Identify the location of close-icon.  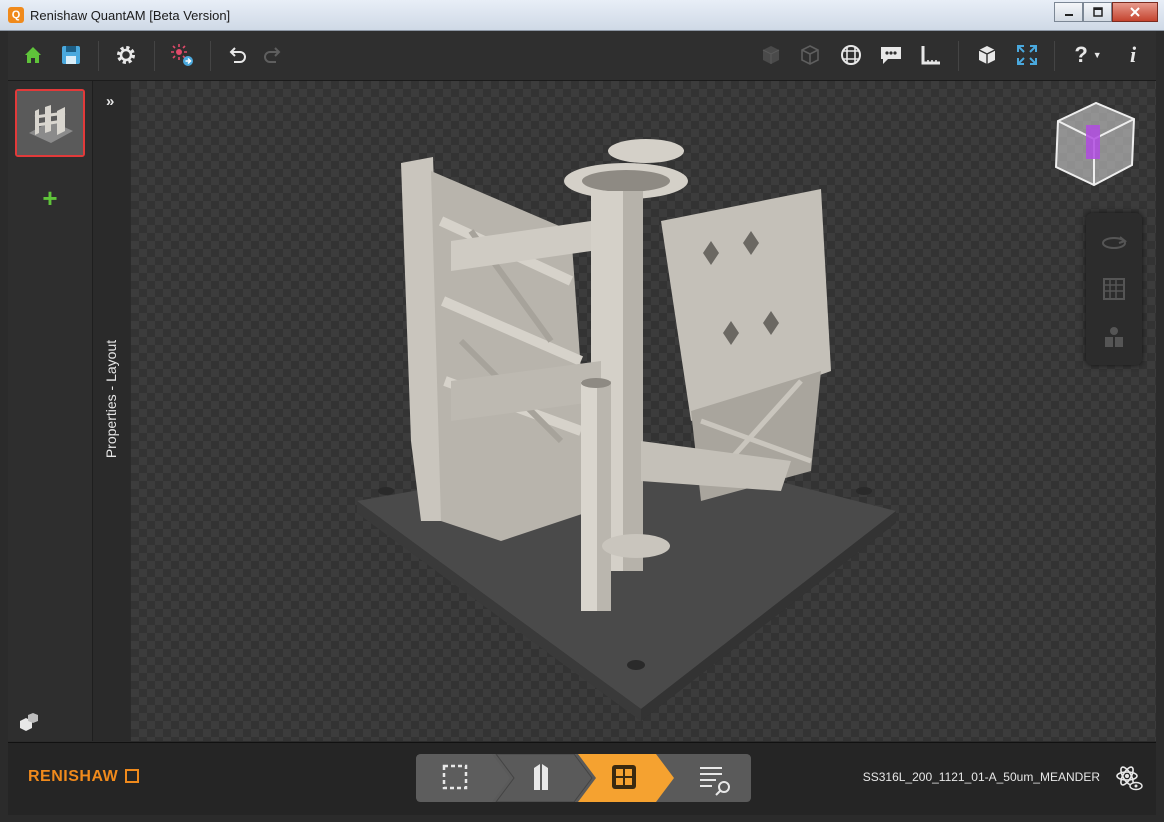
(1135, 12).